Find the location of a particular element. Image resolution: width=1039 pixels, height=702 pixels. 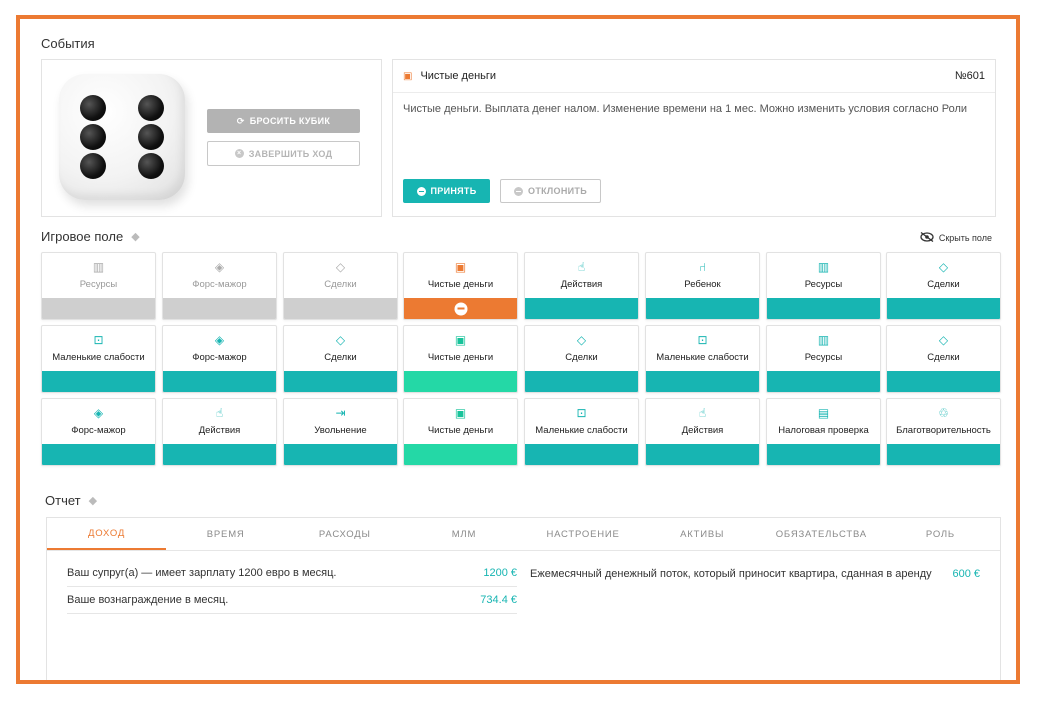

tab-role: РОЛЬ is located at coordinates (940, 534).